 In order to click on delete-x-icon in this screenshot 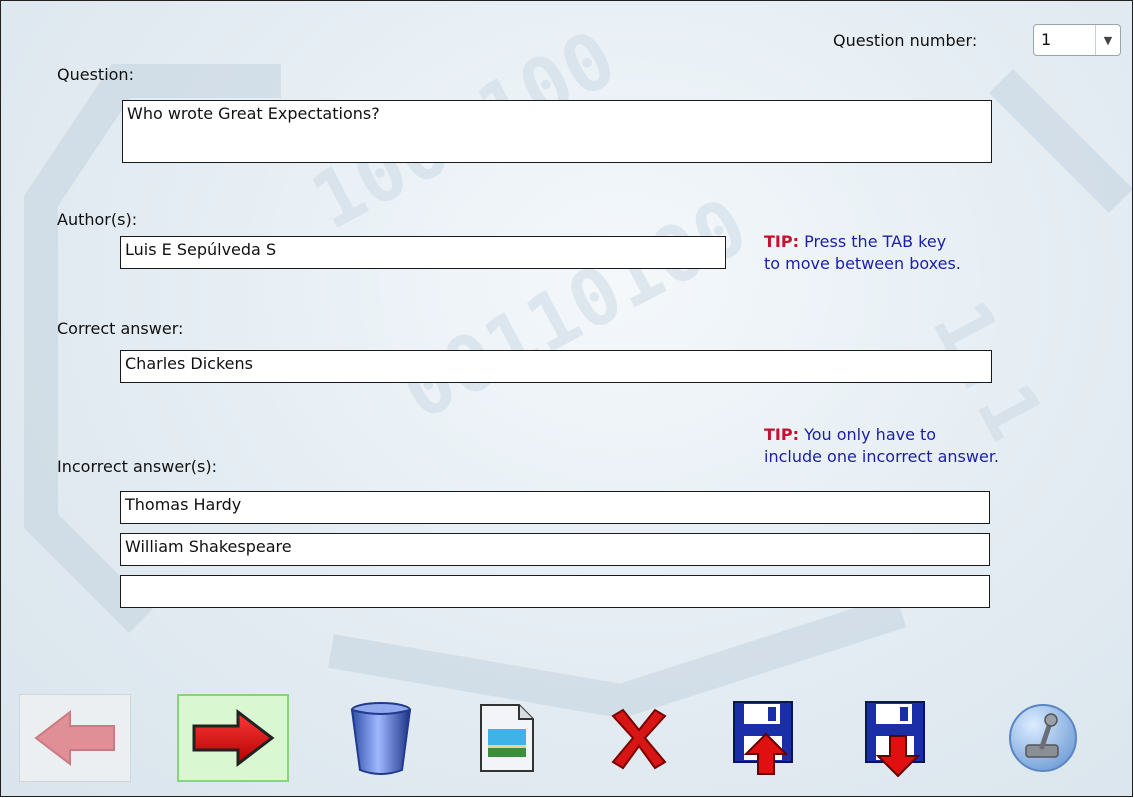, I will do `click(639, 739)`.